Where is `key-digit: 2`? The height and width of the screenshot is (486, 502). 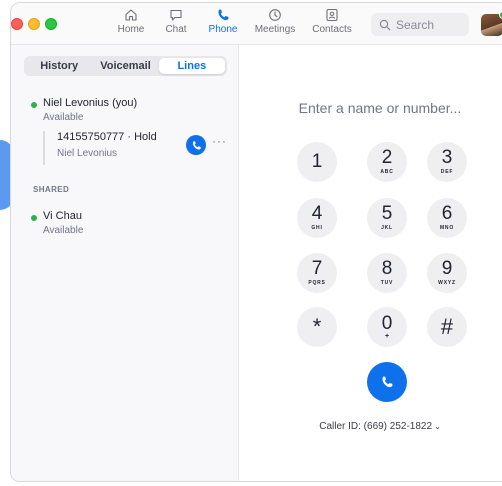
key-digit: 2 is located at coordinates (387, 157).